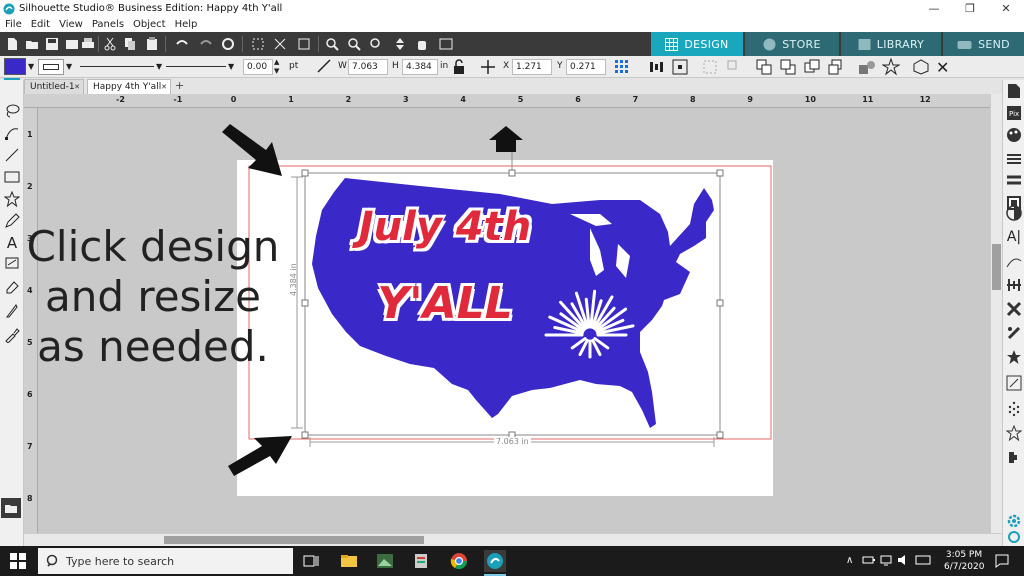 This screenshot has height=576, width=1024. What do you see at coordinates (311, 561) in the screenshot?
I see `task-view-icon` at bounding box center [311, 561].